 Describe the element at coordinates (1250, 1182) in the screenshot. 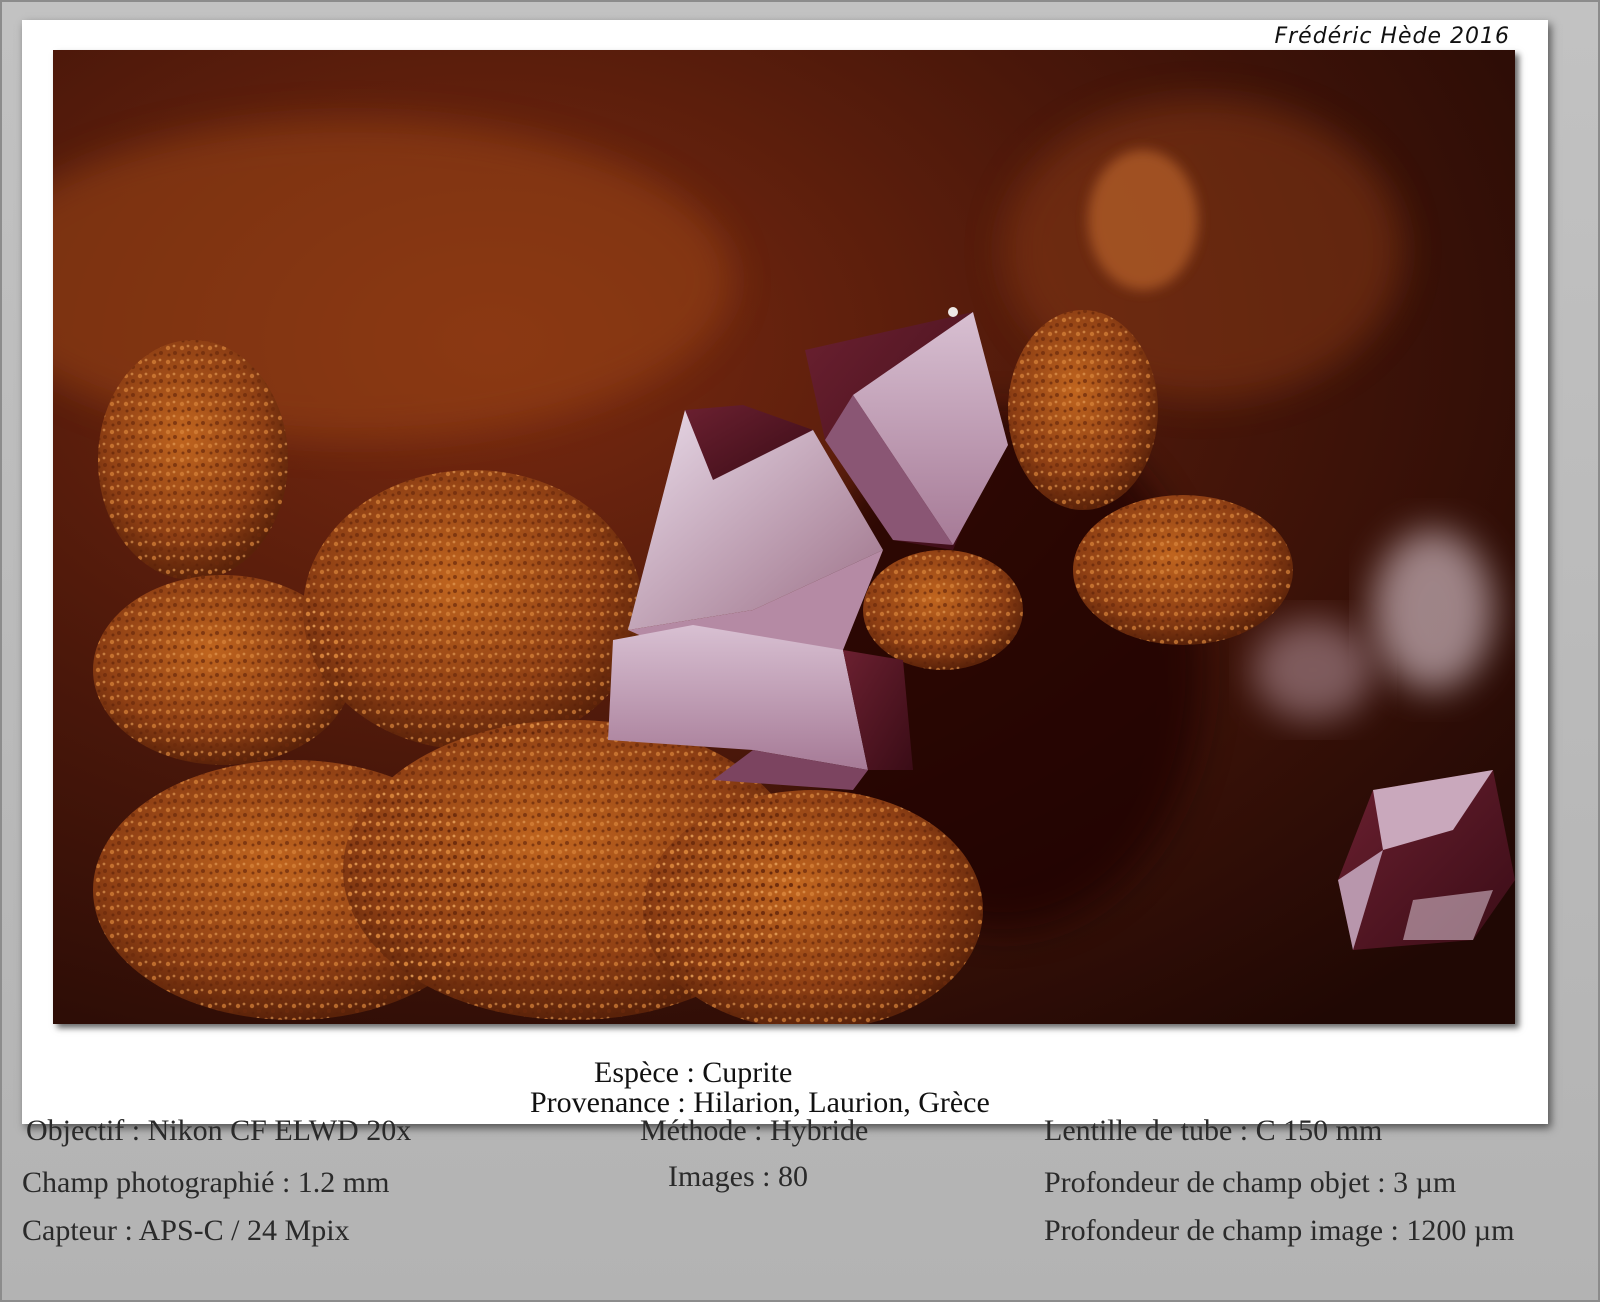

I see `spec-object-dof: Profondeur de champ objet : 3 µm` at that location.